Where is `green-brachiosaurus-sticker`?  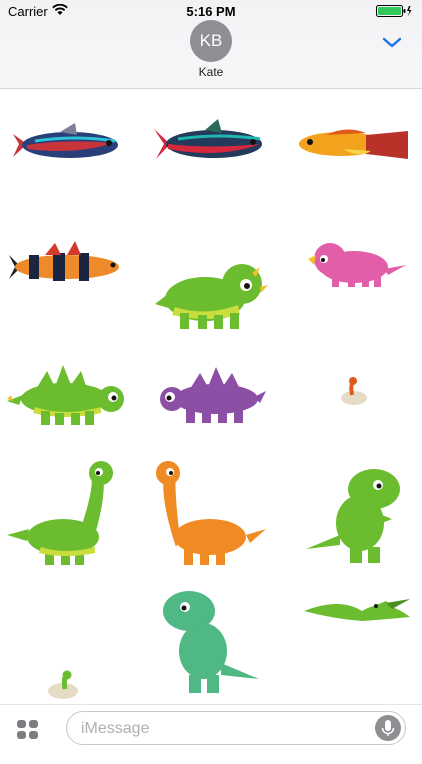
green-brachiosaurus-sticker is located at coordinates (65, 514).